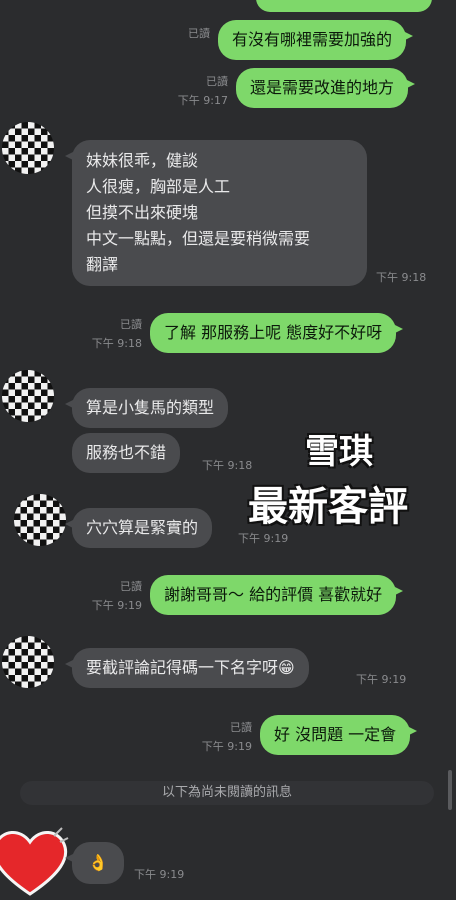 Image resolution: width=456 pixels, height=900 pixels. What do you see at coordinates (198, 238) in the screenshot?
I see `message-line: 中文一點點，但還是要稍微需要` at bounding box center [198, 238].